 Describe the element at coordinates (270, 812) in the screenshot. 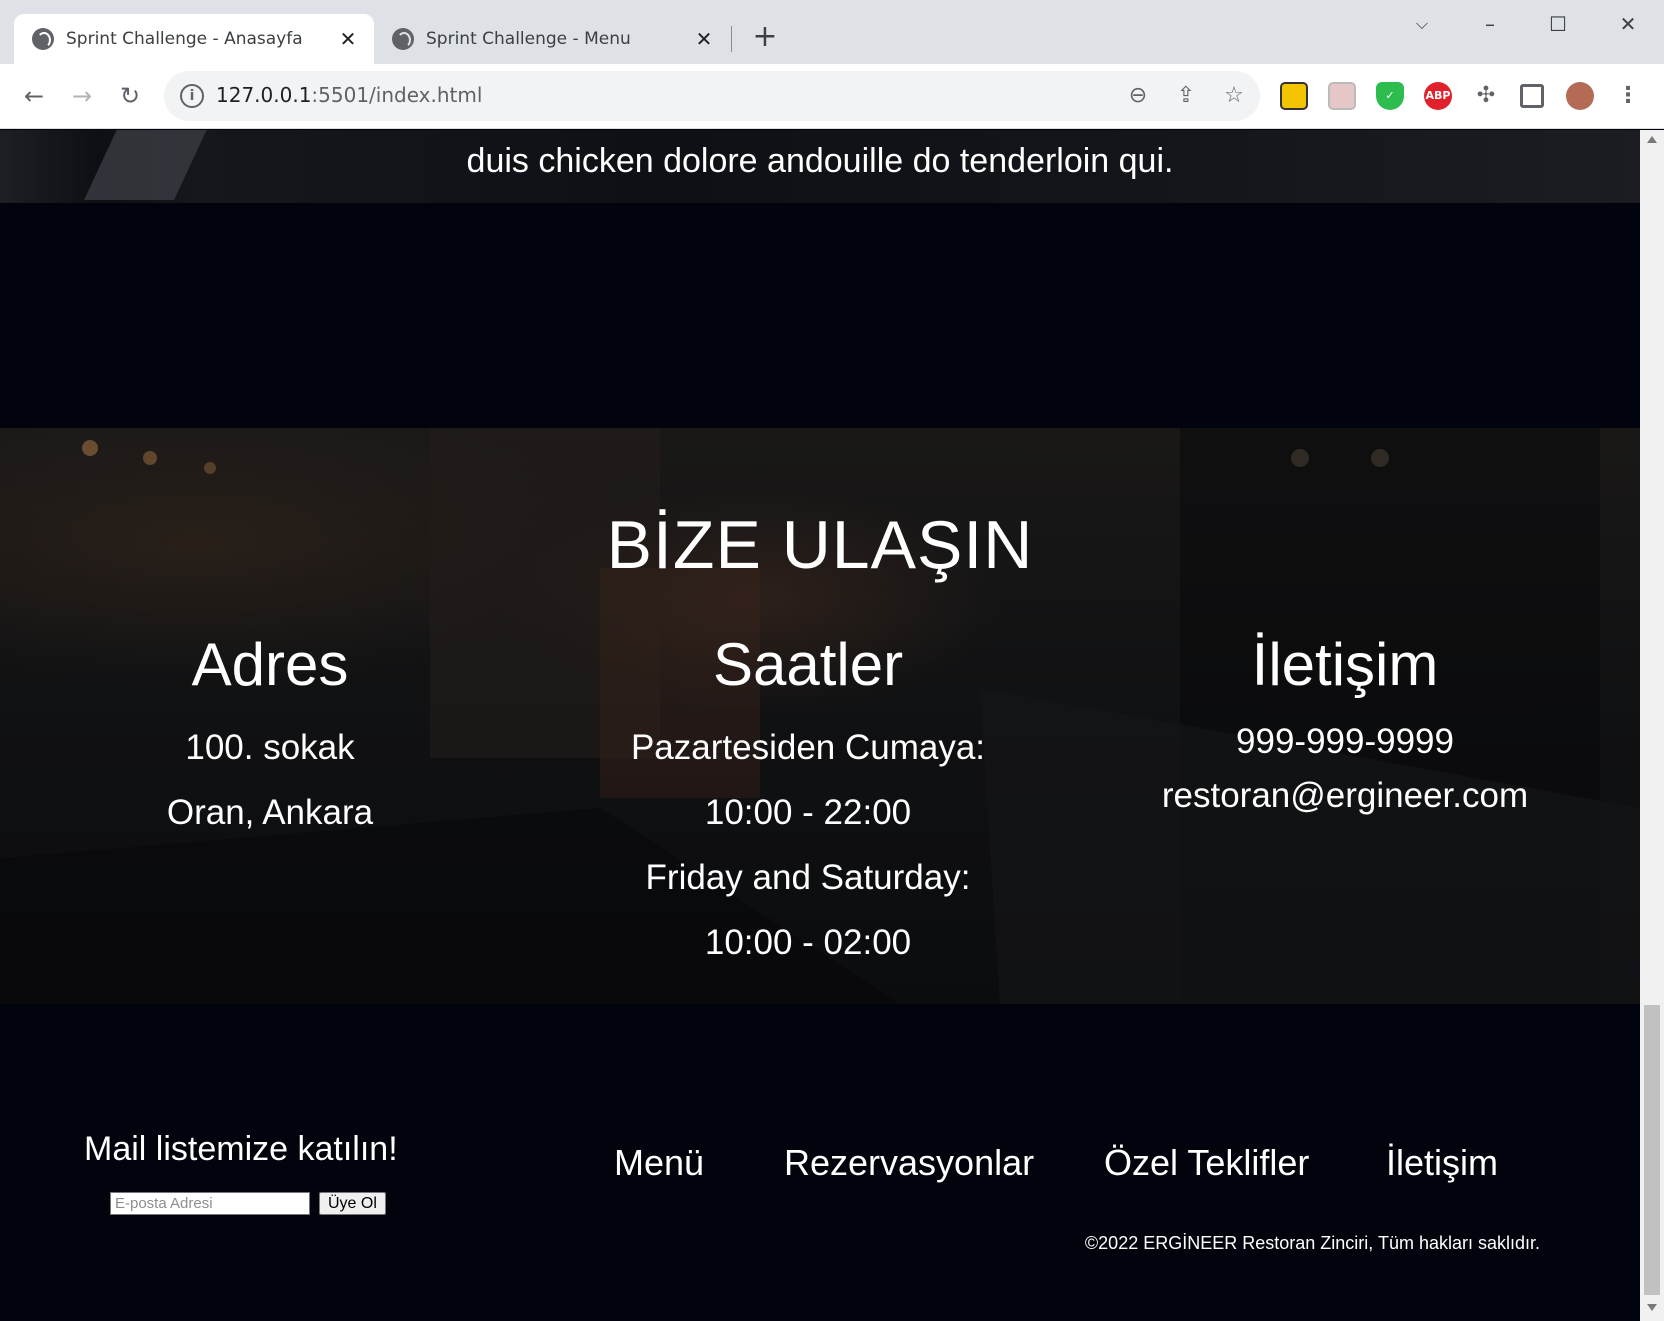

I see `address-line: Oran, Ankara` at that location.